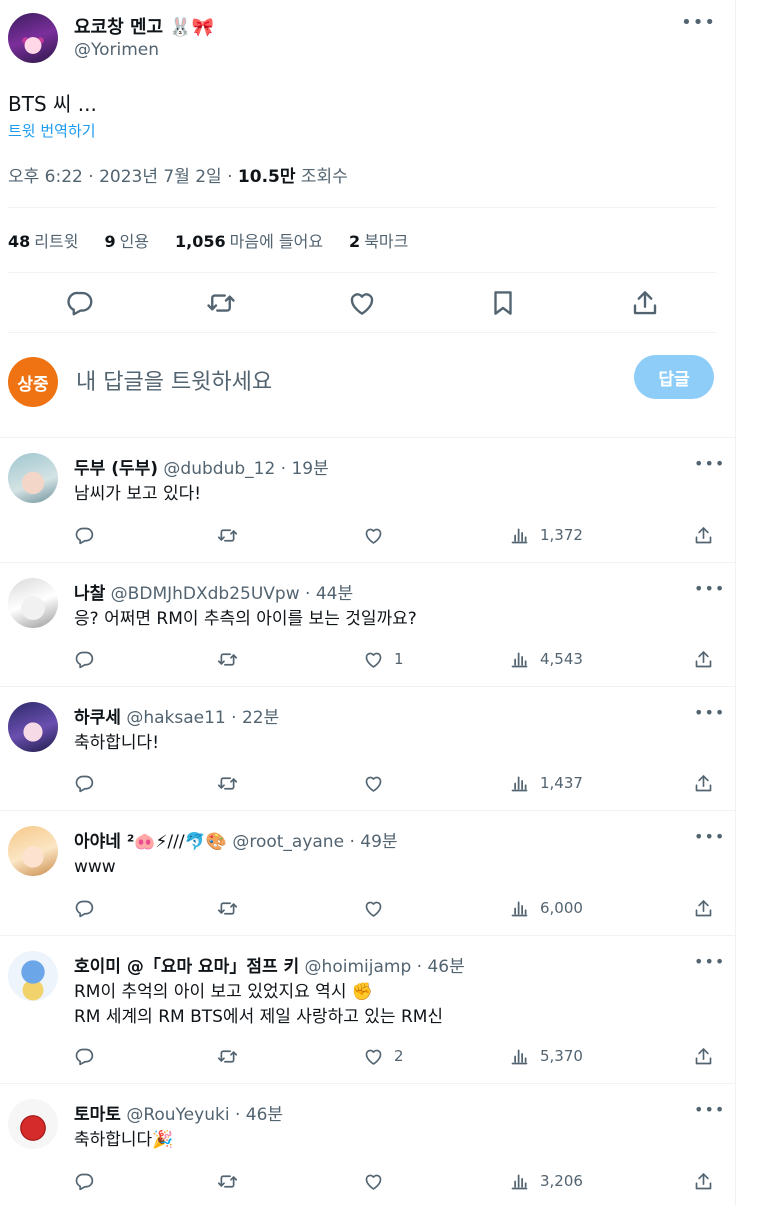 This screenshot has width=762, height=1206. What do you see at coordinates (213, 591) in the screenshot?
I see `reply-author: 나찰 @BDMJhDXdb25UVpw · 44분` at bounding box center [213, 591].